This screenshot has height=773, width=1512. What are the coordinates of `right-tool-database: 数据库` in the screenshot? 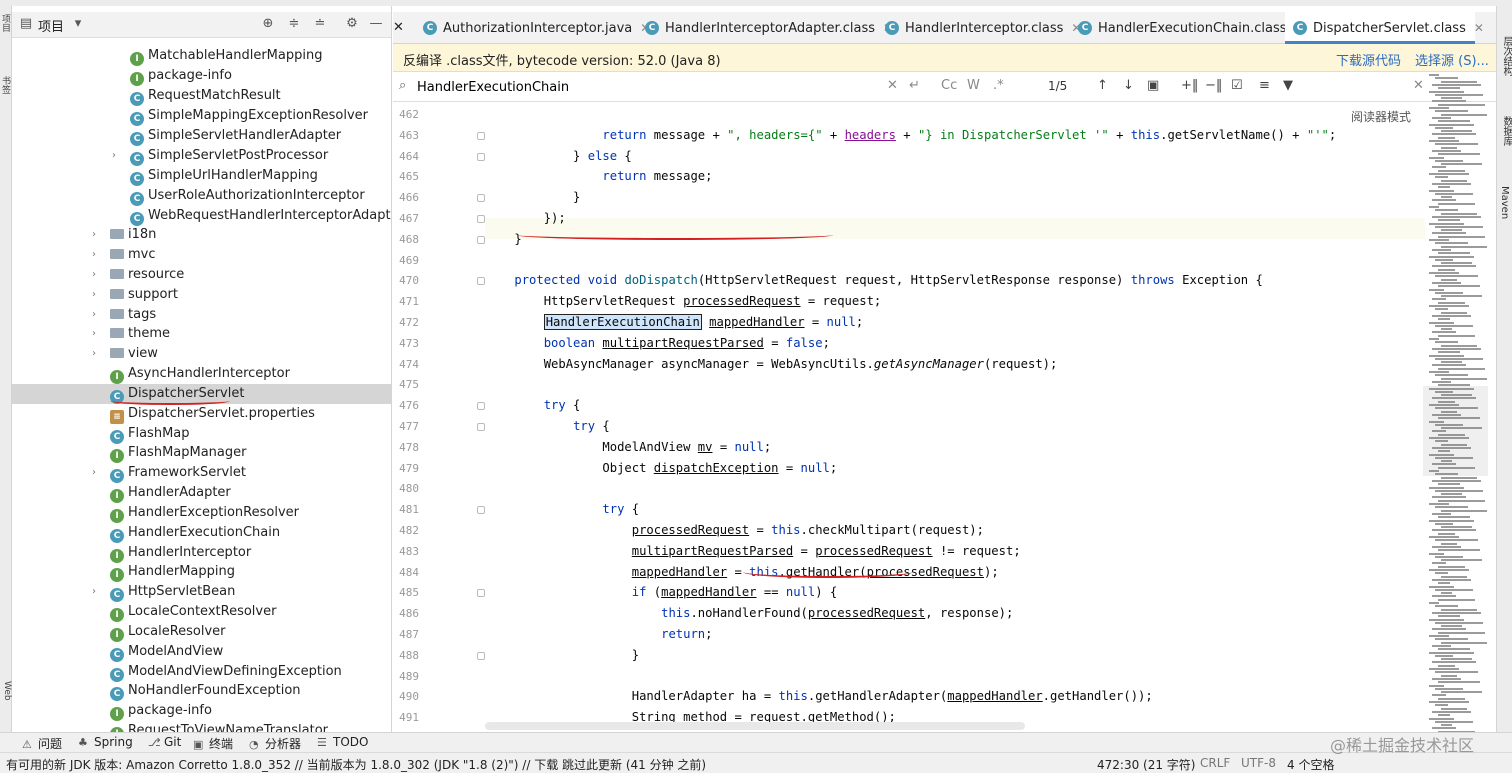 It's located at (1505, 131).